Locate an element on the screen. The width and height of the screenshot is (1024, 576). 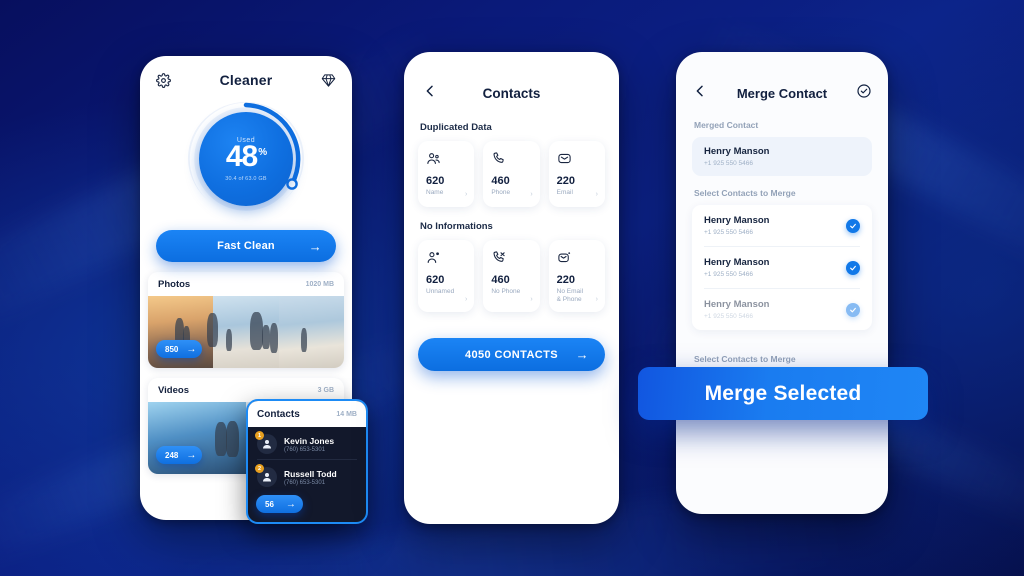
order-badge: 2 is located at coordinates (259, 468).